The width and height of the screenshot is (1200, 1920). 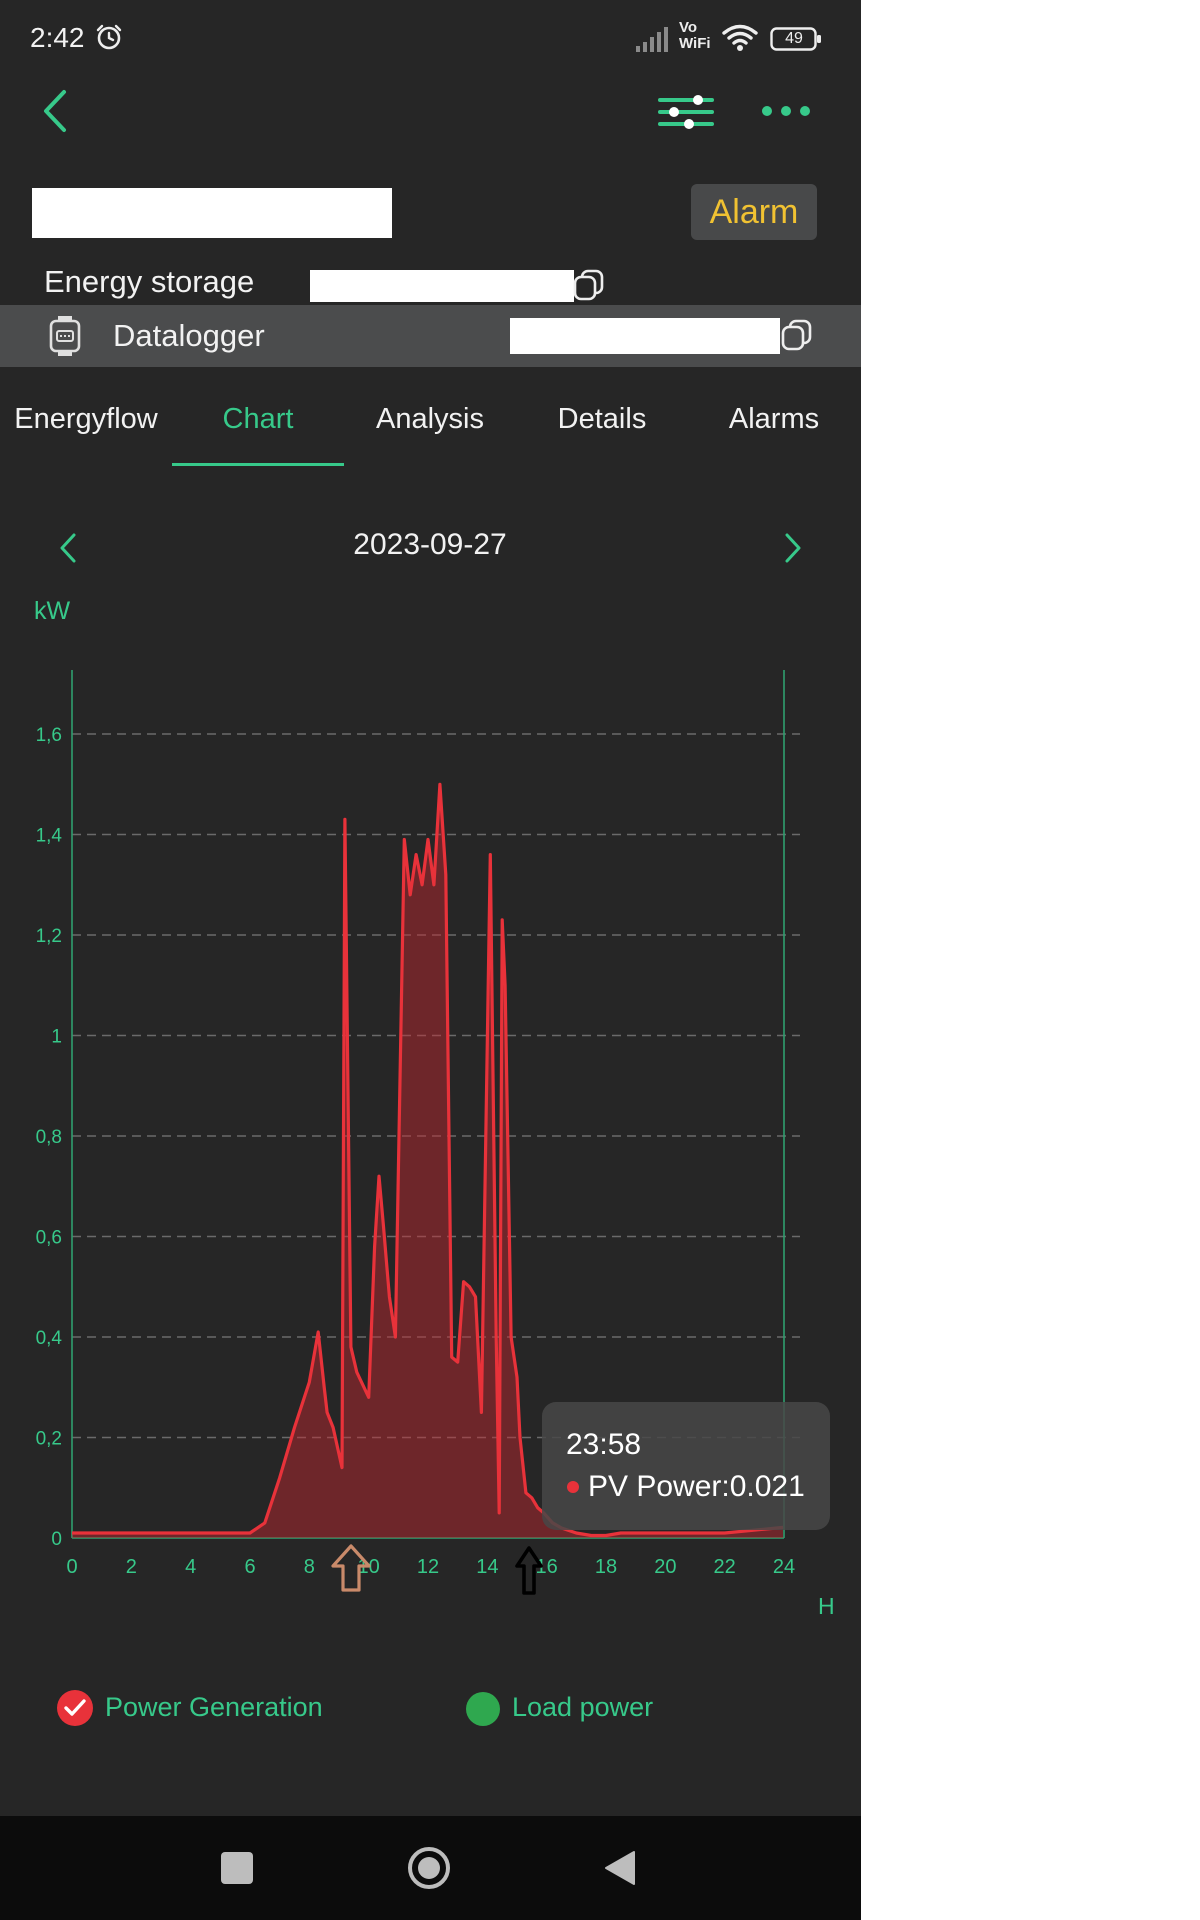 What do you see at coordinates (149, 281) in the screenshot?
I see `energy-storage-label: Energy storage` at bounding box center [149, 281].